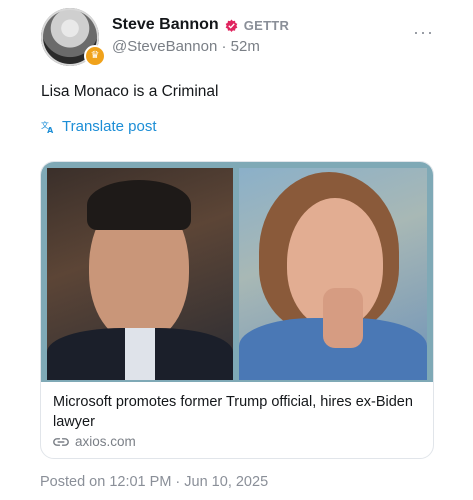  What do you see at coordinates (154, 482) in the screenshot?
I see `posted-timestamp: Posted on 12:01 PM · Jun 10, 2025` at bounding box center [154, 482].